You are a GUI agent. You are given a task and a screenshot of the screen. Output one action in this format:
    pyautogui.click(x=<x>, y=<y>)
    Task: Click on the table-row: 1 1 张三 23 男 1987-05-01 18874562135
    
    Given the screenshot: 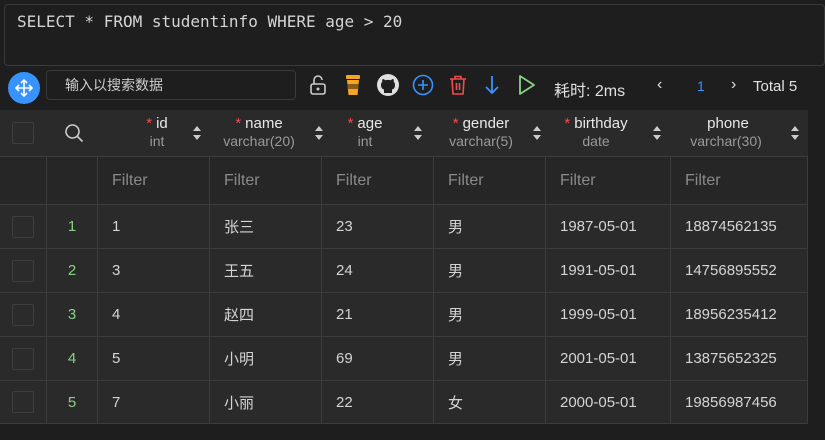 What is the action you would take?
    pyautogui.click(x=404, y=226)
    